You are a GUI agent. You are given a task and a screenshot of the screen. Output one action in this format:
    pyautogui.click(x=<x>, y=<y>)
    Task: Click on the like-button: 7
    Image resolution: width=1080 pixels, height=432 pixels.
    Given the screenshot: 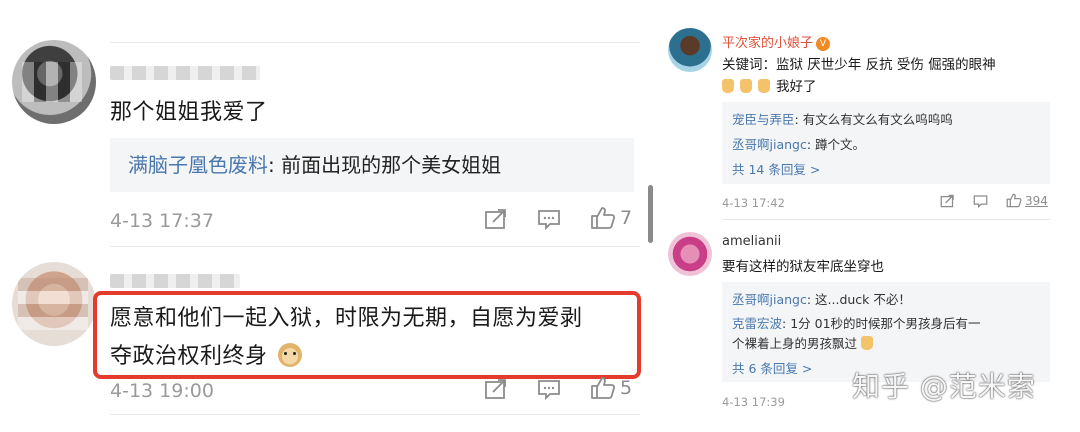 What is the action you would take?
    pyautogui.click(x=611, y=218)
    